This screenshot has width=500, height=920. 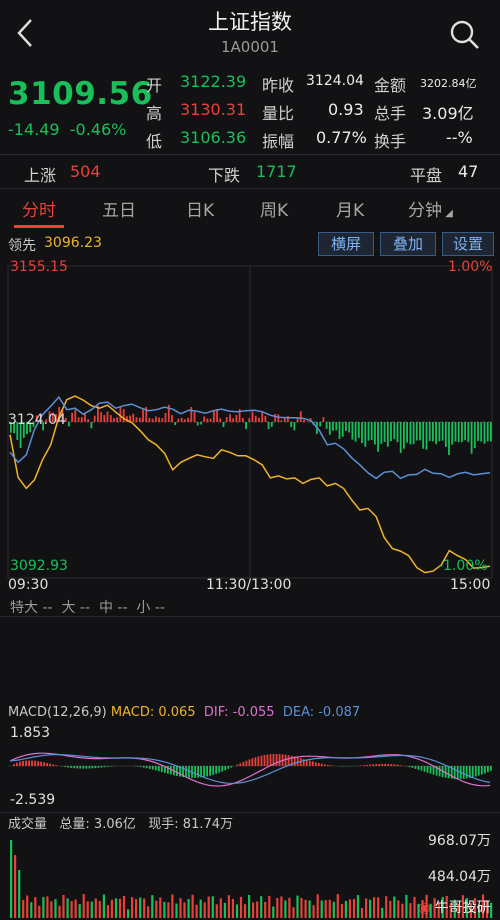 What do you see at coordinates (200, 208) in the screenshot?
I see `tab-daily-k: 日K` at bounding box center [200, 208].